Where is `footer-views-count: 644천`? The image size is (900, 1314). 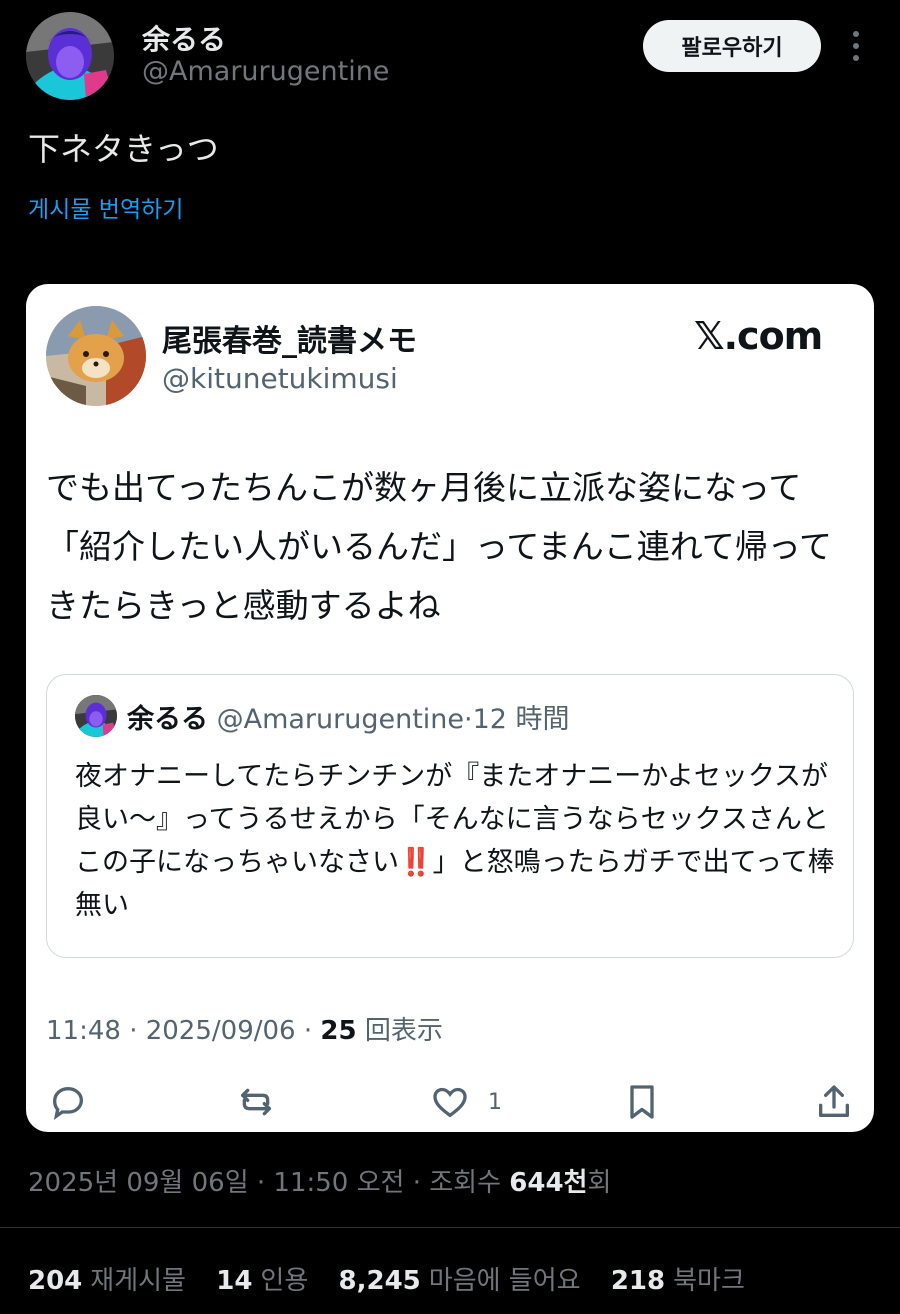 footer-views-count: 644천 is located at coordinates (548, 1183).